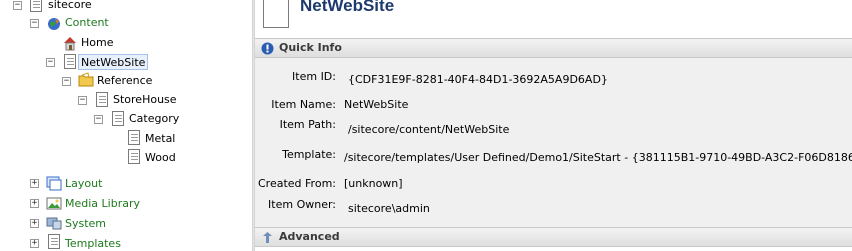  What do you see at coordinates (553, 107) in the screenshot?
I see `item-name-row: Item Name: NetWebSite` at bounding box center [553, 107].